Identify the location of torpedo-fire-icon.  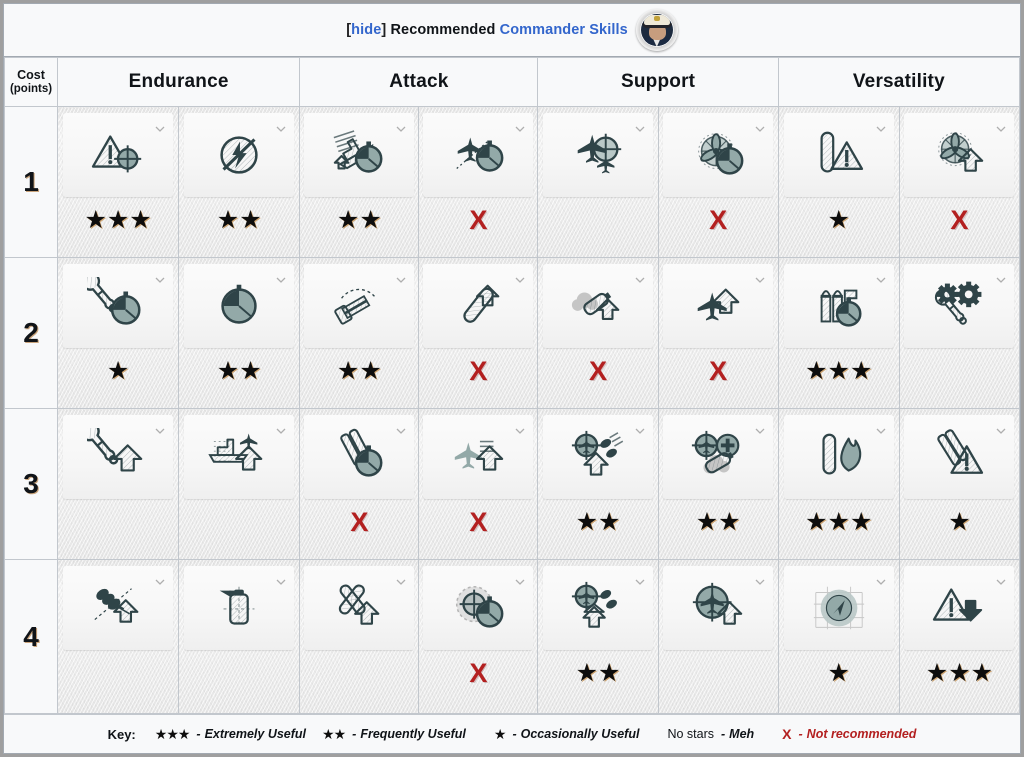
(839, 457).